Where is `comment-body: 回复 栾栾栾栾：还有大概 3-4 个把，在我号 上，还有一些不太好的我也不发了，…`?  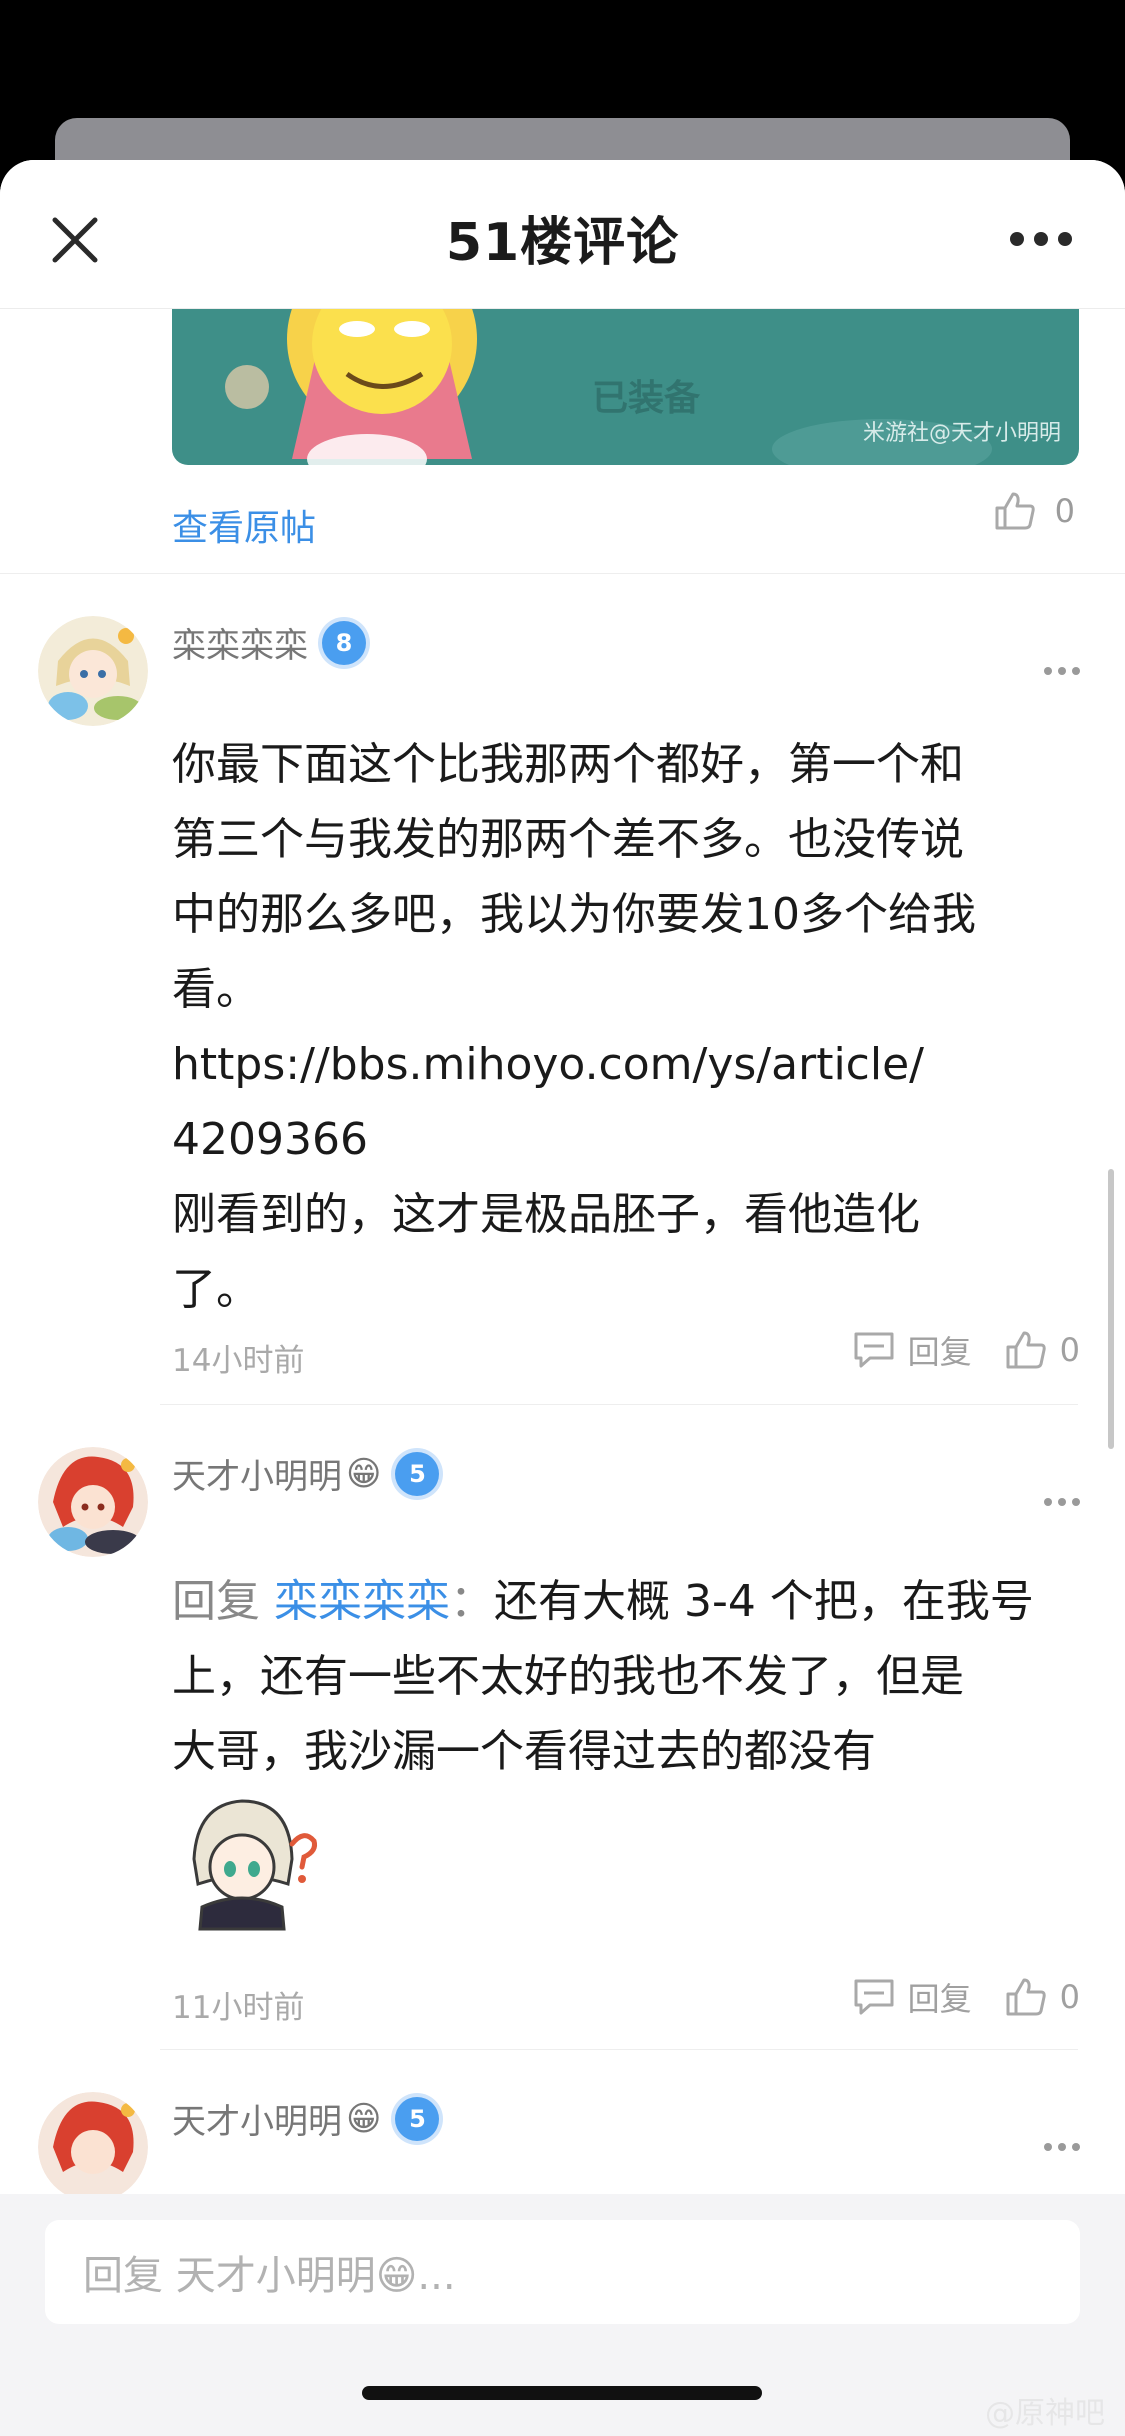 comment-body: 回复 栾栾栾栾：还有大概 3-4 个把，在我号 上，还有一些不太好的我也不发了，… is located at coordinates (622, 1676).